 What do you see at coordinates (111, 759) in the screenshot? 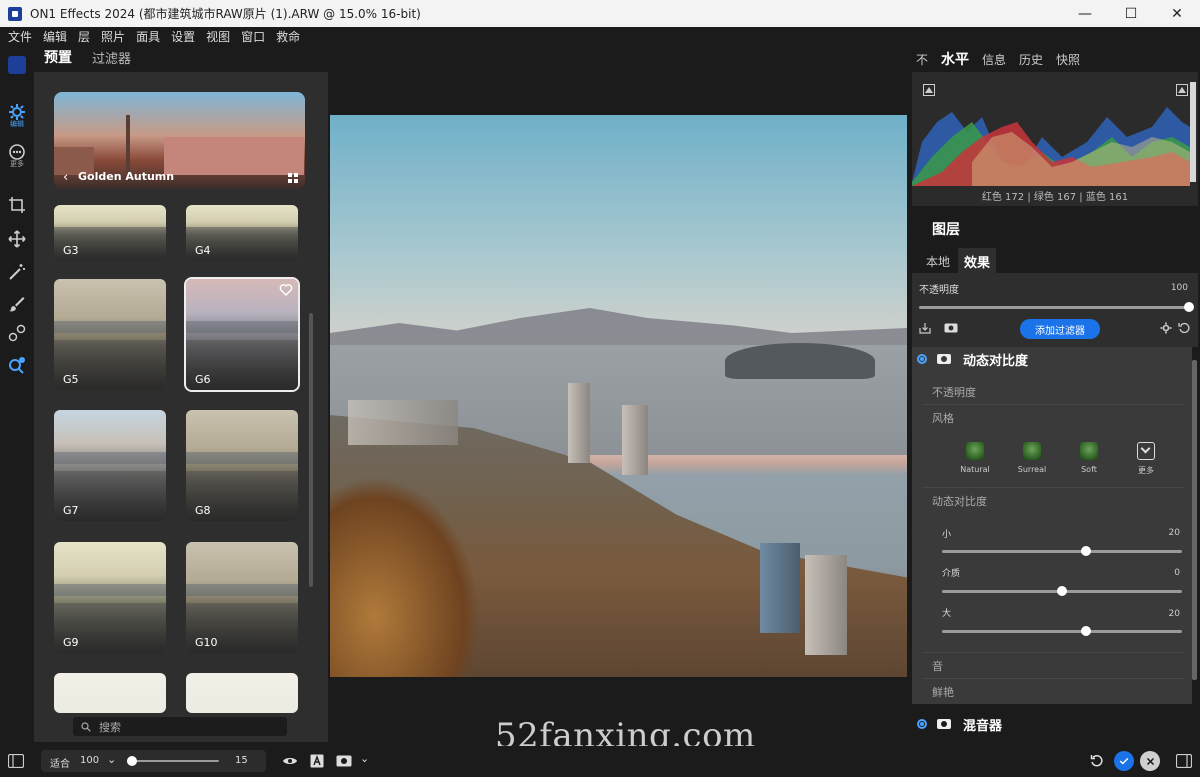
I see `zoom-dropdown-chevron-icon: ⌄` at bounding box center [111, 759].